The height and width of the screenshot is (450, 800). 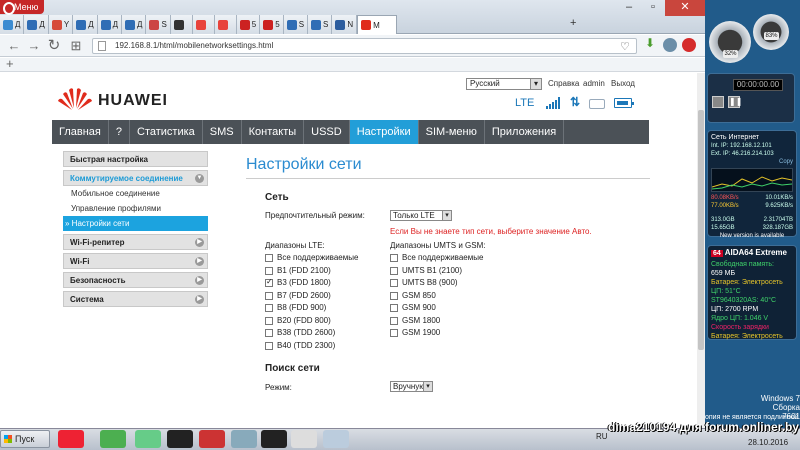 I want to click on signal-icon, so click(x=553, y=103).